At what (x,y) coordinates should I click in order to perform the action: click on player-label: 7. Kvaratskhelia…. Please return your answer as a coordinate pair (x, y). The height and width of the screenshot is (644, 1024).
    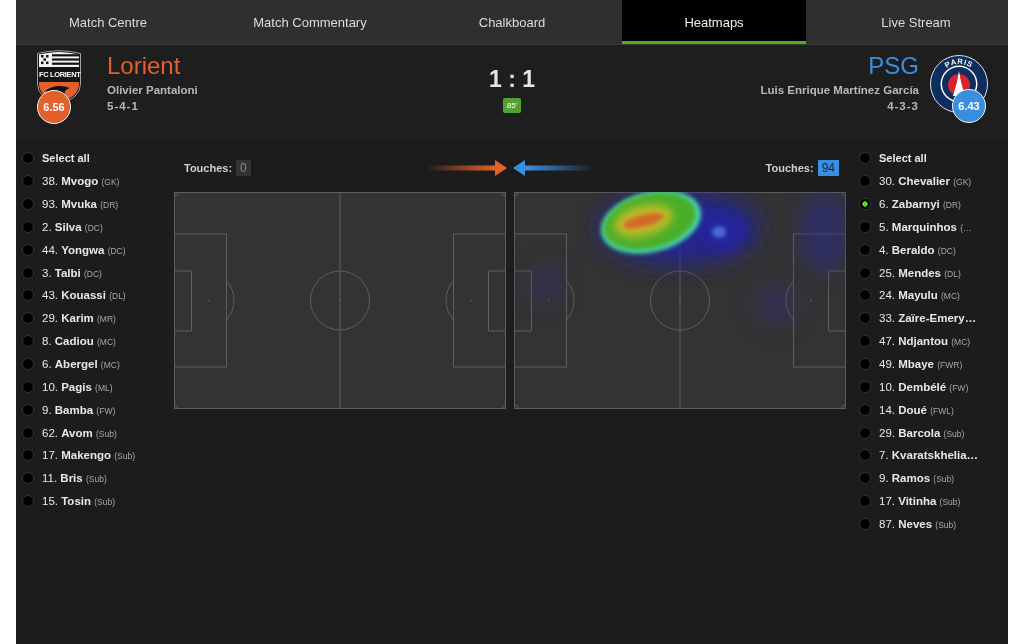
    Looking at the image, I should click on (929, 455).